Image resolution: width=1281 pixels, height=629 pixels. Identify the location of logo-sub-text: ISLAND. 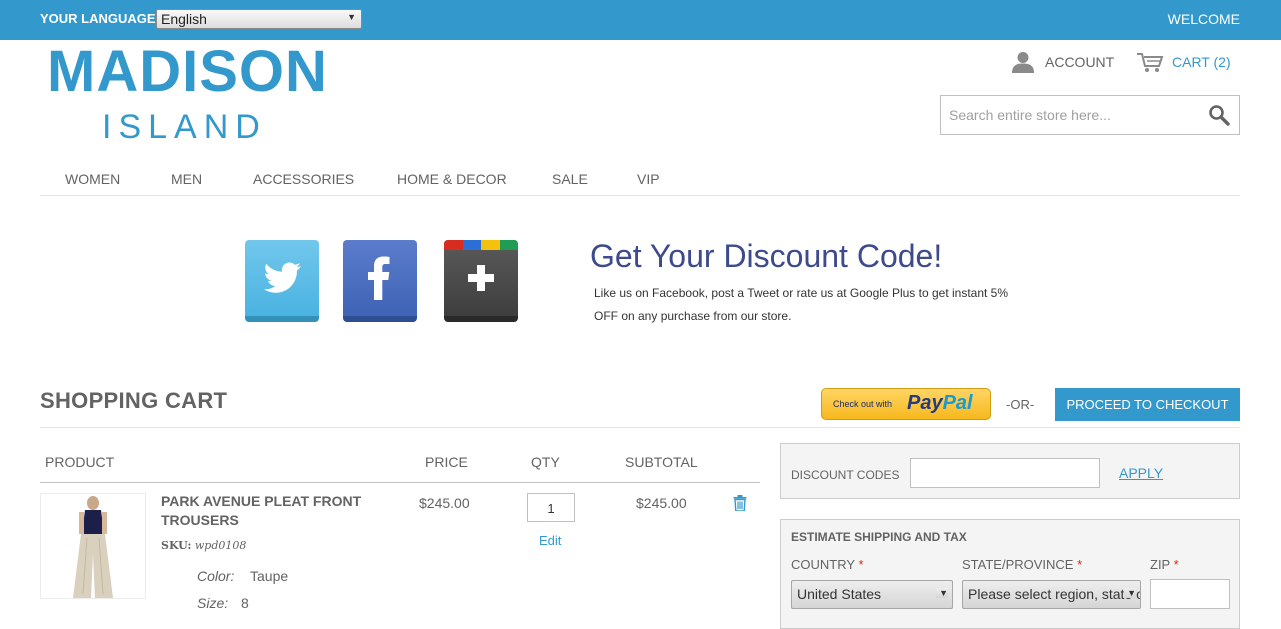
(184, 127).